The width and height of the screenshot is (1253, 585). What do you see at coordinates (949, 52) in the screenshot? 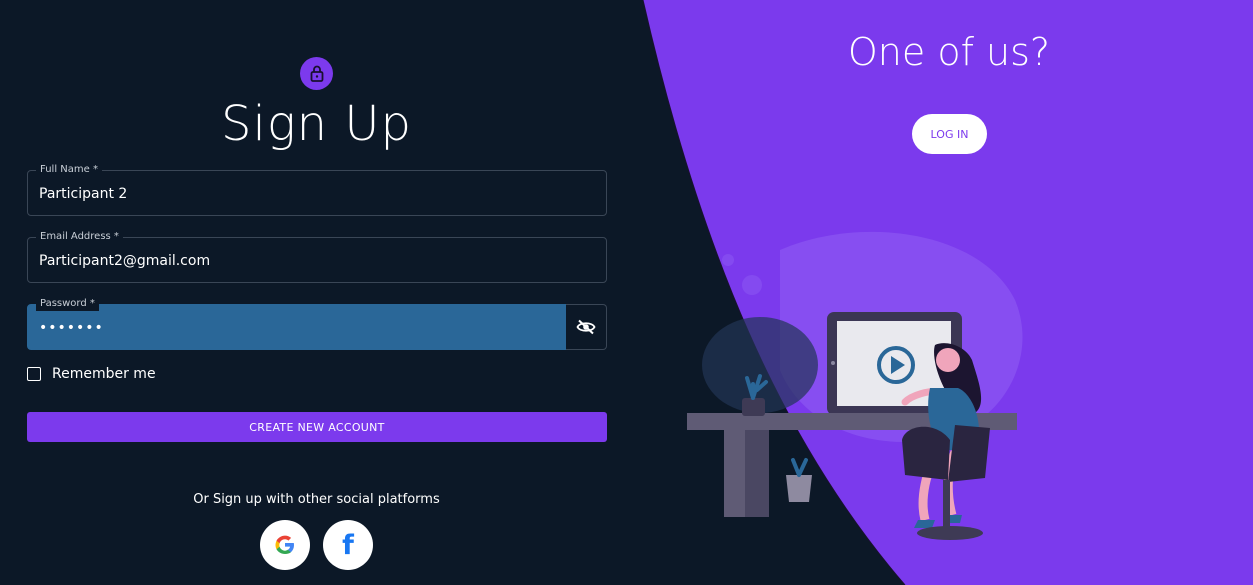
I see `login-prompt-title: One of us?` at bounding box center [949, 52].